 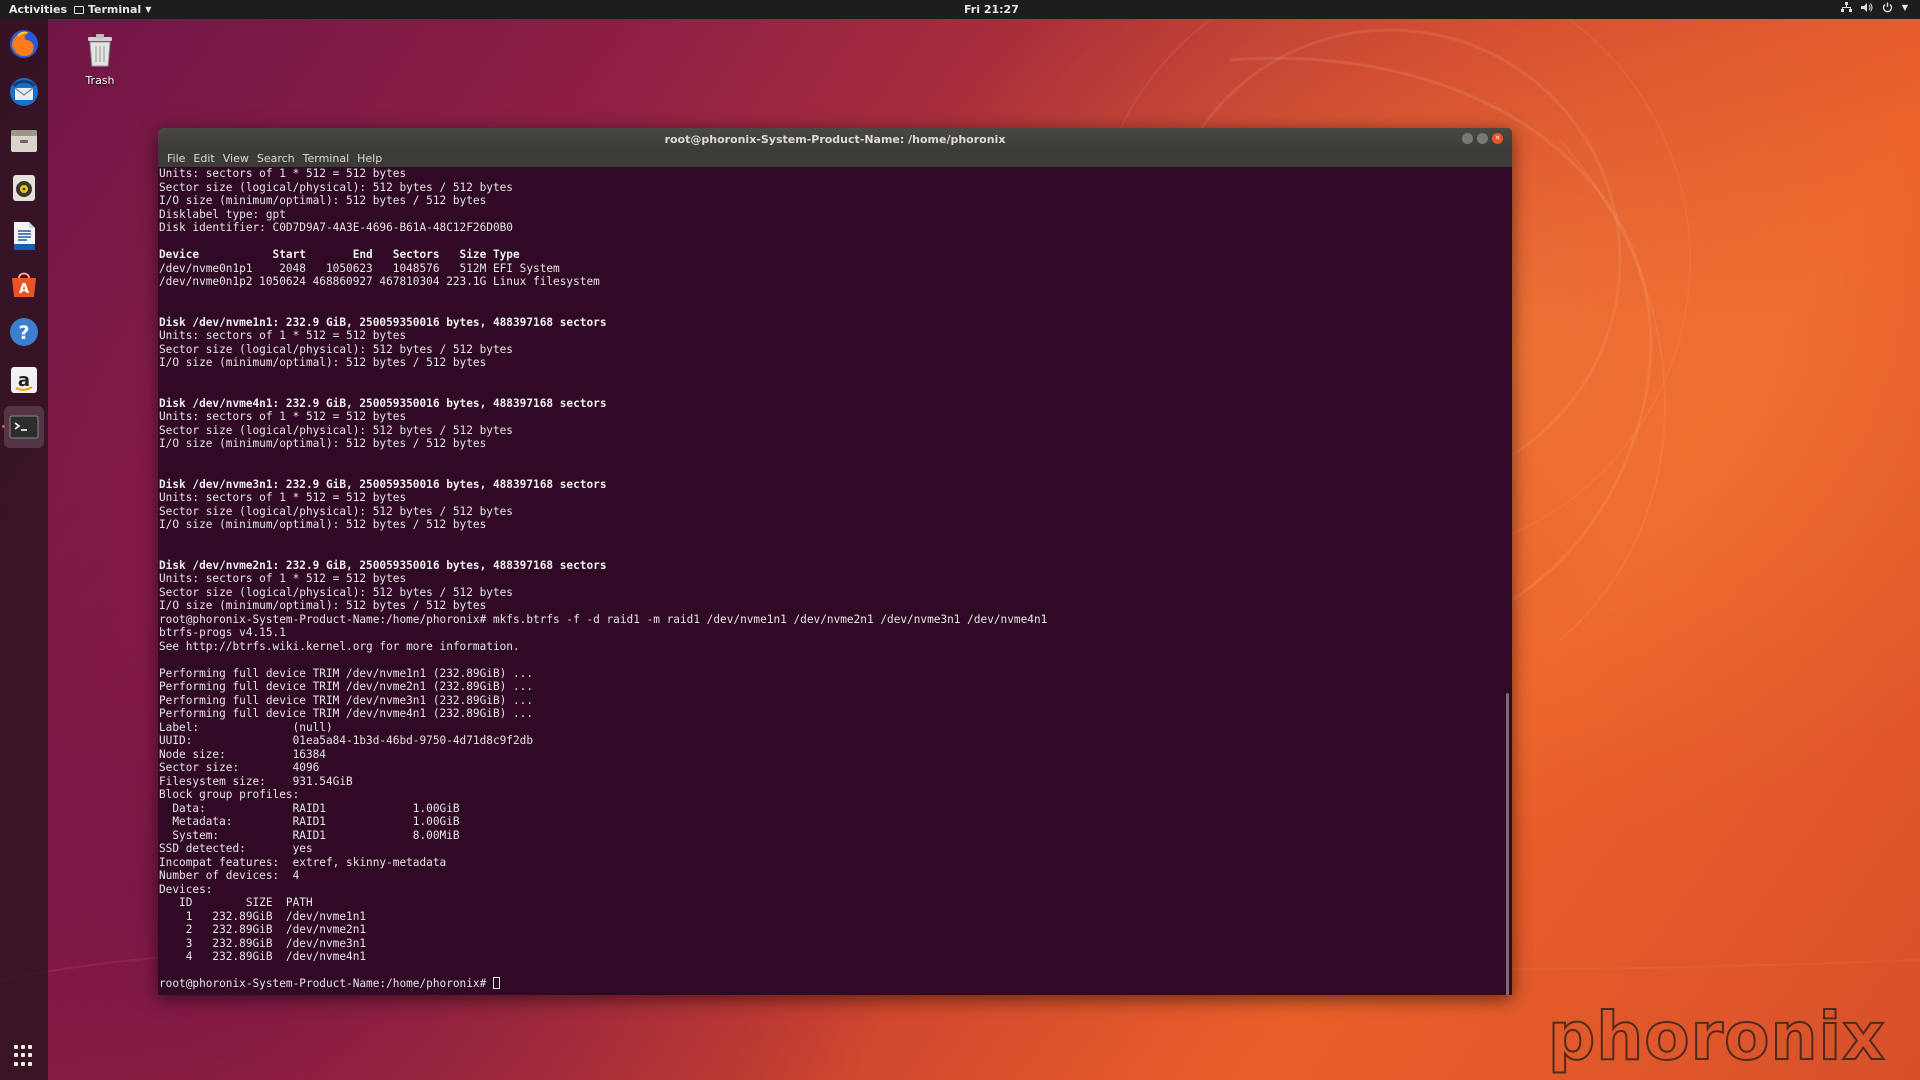 I want to click on clock: Fri 21:27, so click(x=991, y=9).